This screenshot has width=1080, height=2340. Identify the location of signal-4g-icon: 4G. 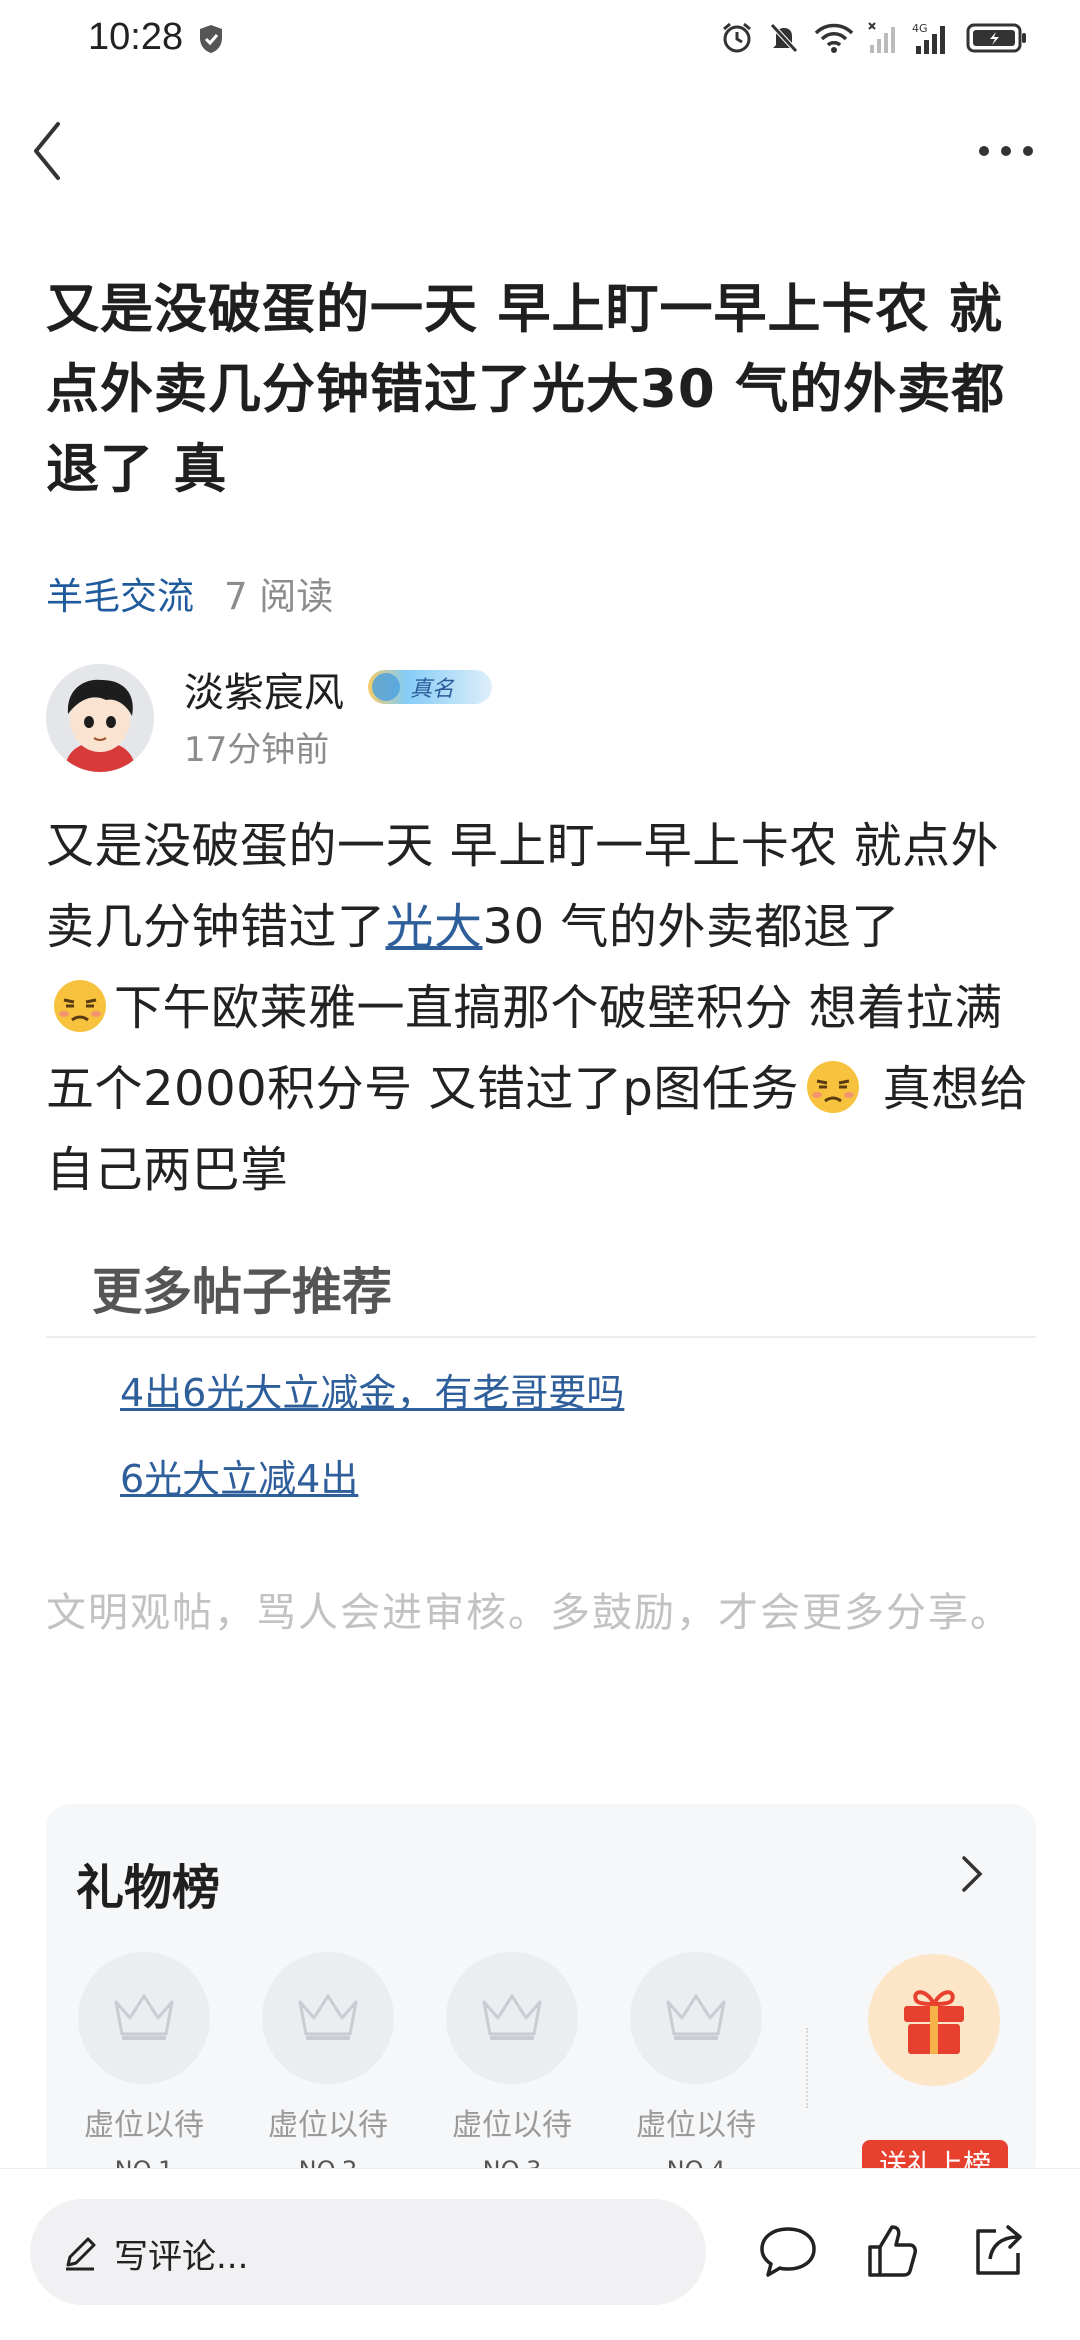
(928, 38).